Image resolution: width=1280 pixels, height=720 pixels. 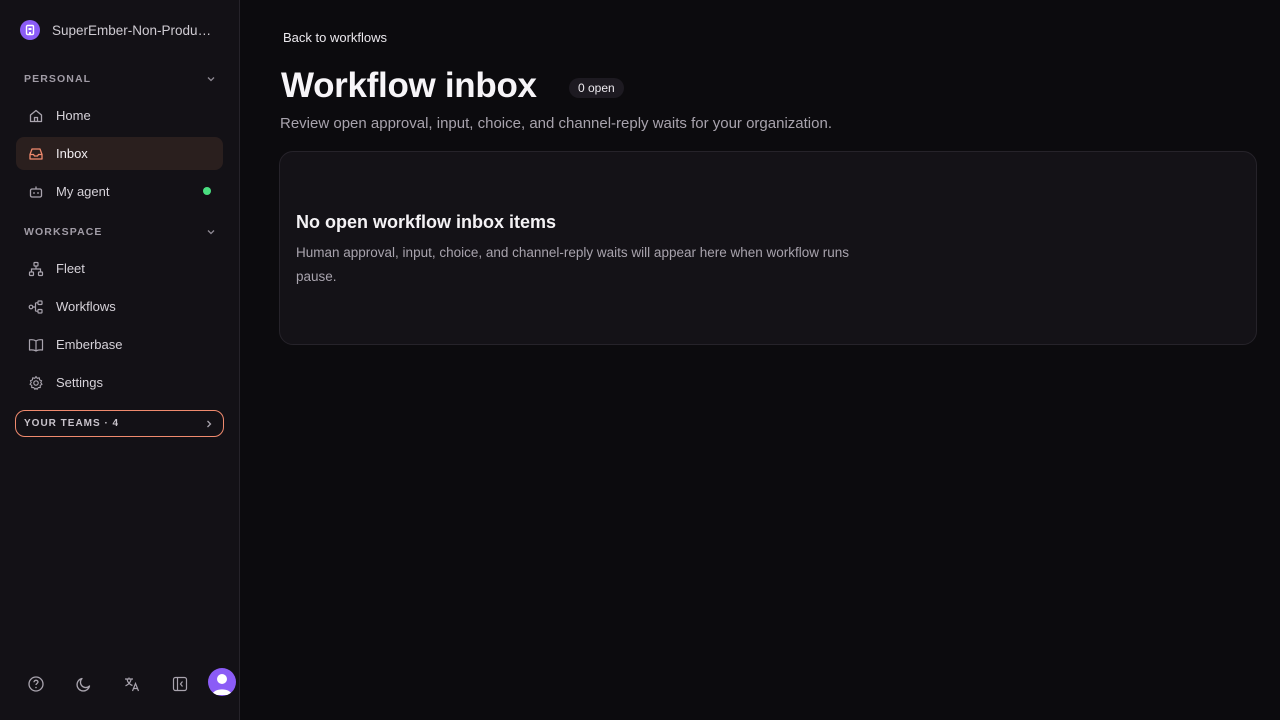 I want to click on inbox-icon, so click(x=36, y=154).